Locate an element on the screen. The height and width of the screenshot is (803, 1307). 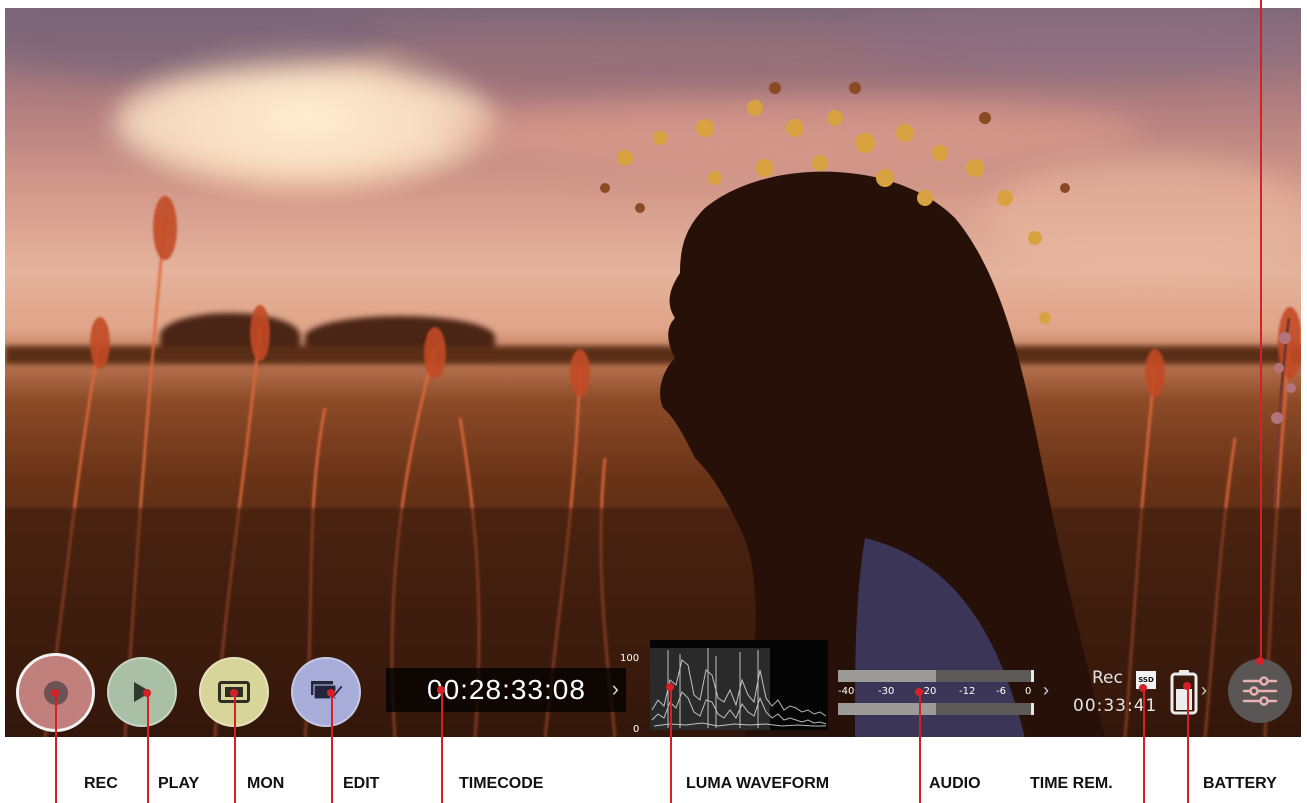
wildflower-edge is located at coordinates (1283, 412).